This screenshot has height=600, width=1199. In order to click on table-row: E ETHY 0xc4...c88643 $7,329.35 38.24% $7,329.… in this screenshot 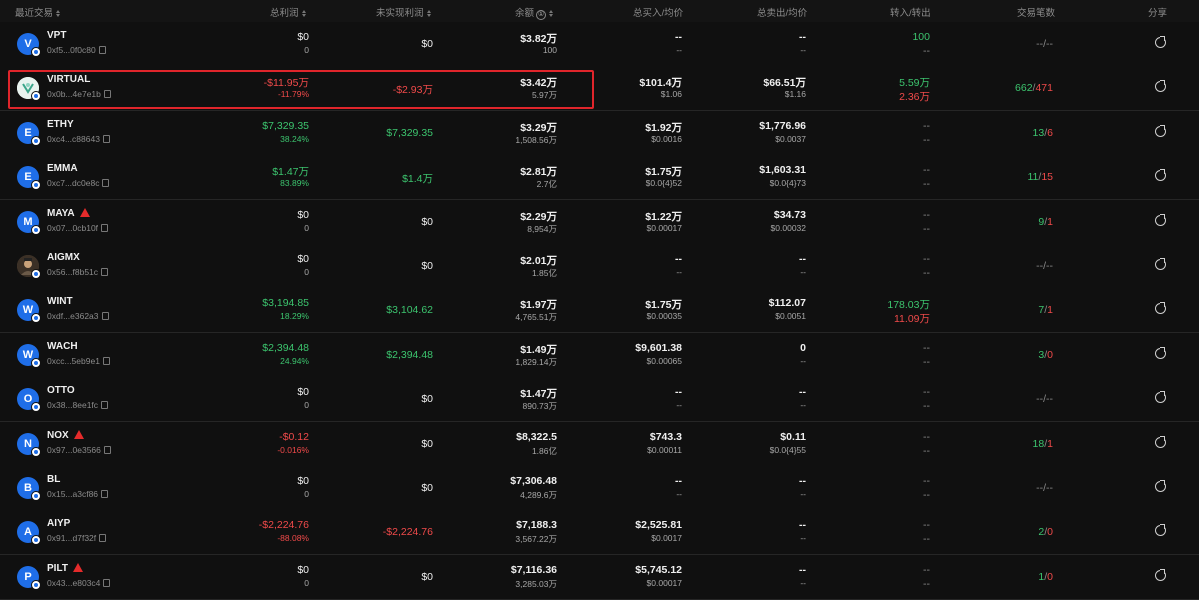, I will do `click(599, 133)`.